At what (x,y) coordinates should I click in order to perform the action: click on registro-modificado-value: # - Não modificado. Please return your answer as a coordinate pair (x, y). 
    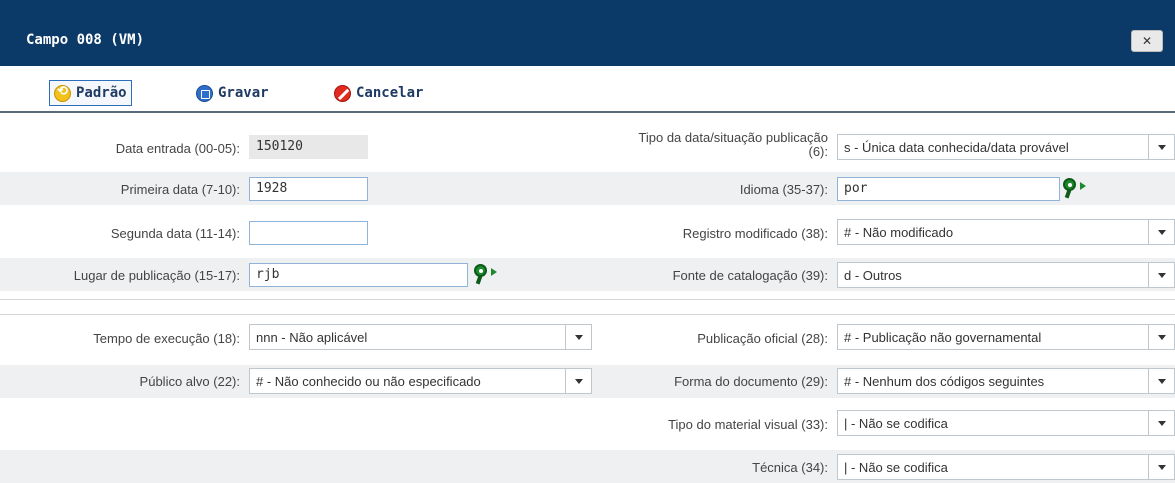
    Looking at the image, I should click on (899, 232).